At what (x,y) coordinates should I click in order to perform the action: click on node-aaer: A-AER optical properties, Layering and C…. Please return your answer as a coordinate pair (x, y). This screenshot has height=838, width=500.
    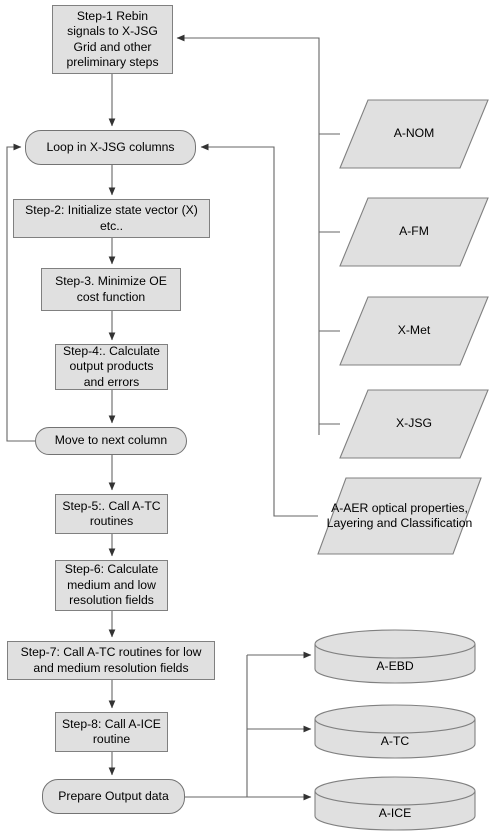
    Looking at the image, I should click on (399, 516).